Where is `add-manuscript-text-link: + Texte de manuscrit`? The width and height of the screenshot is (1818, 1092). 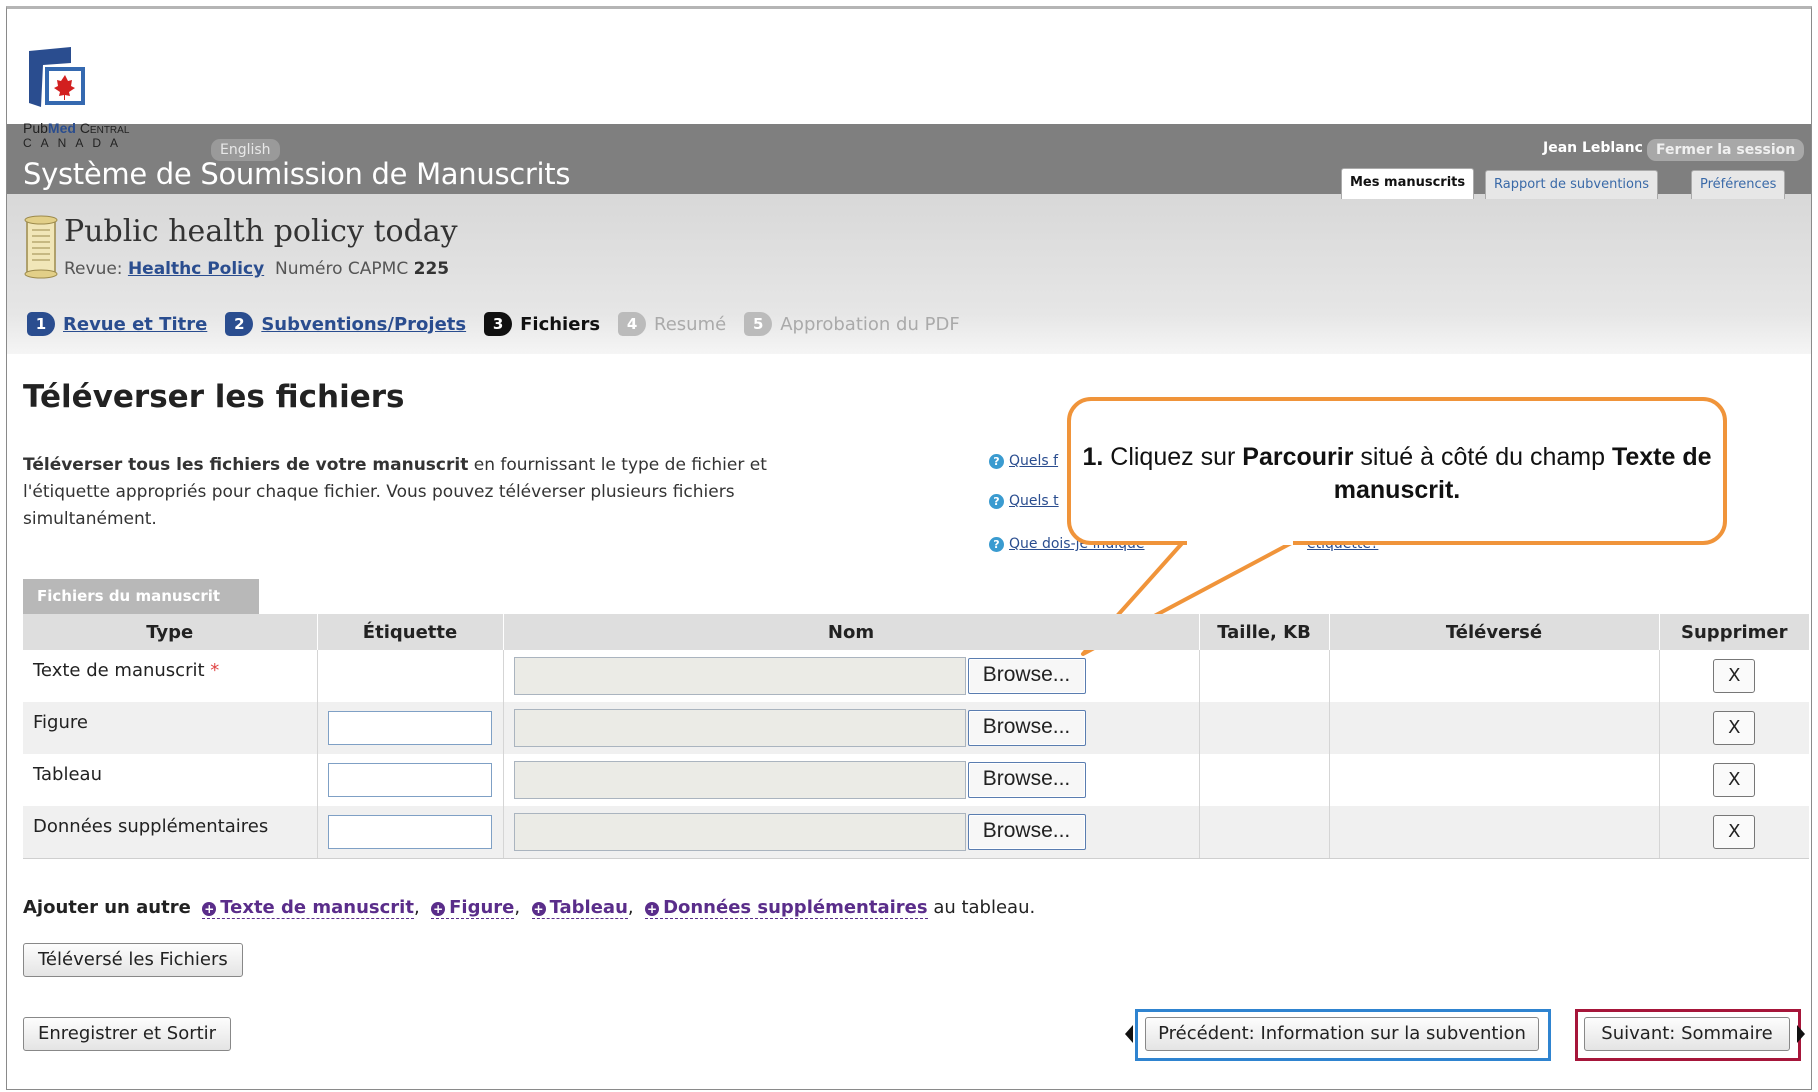 add-manuscript-text-link: + Texte de manuscrit is located at coordinates (308, 908).